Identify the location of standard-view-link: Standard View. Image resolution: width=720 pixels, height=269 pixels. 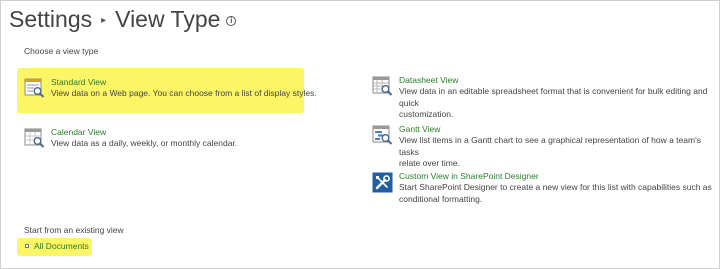
(184, 82).